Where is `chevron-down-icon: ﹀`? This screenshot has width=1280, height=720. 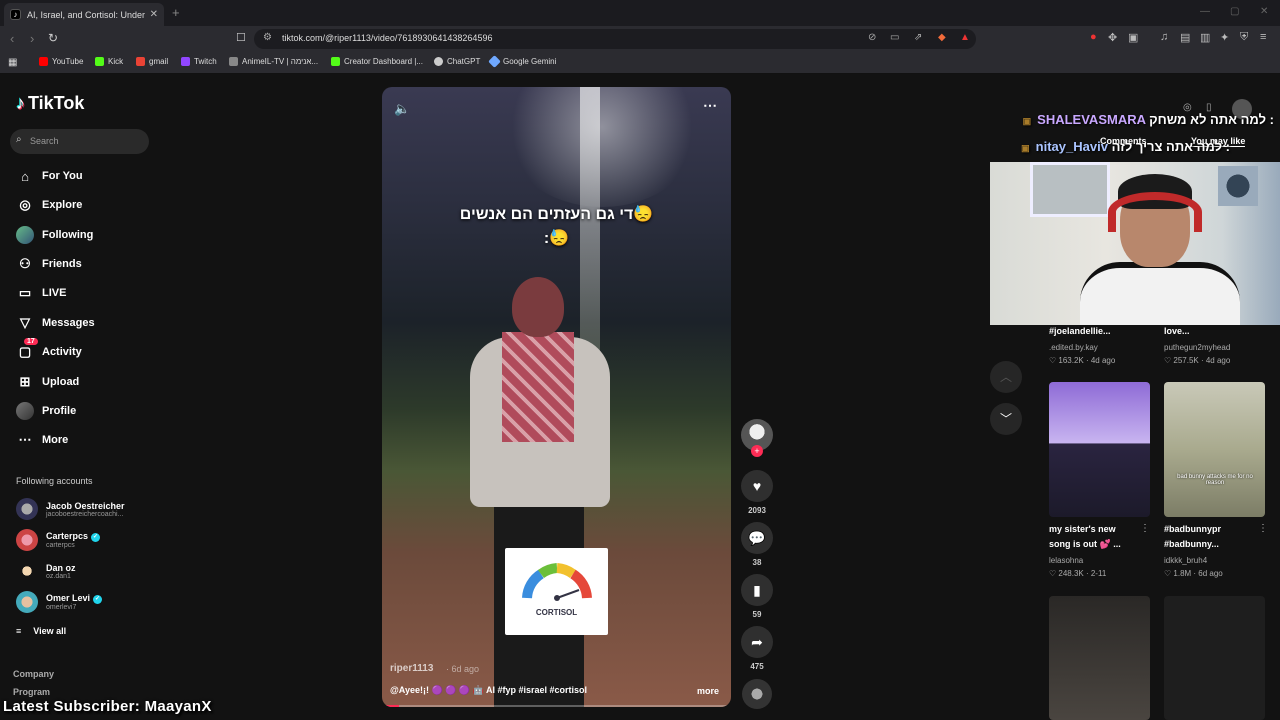 chevron-down-icon: ﹀ is located at coordinates (1005, 419).